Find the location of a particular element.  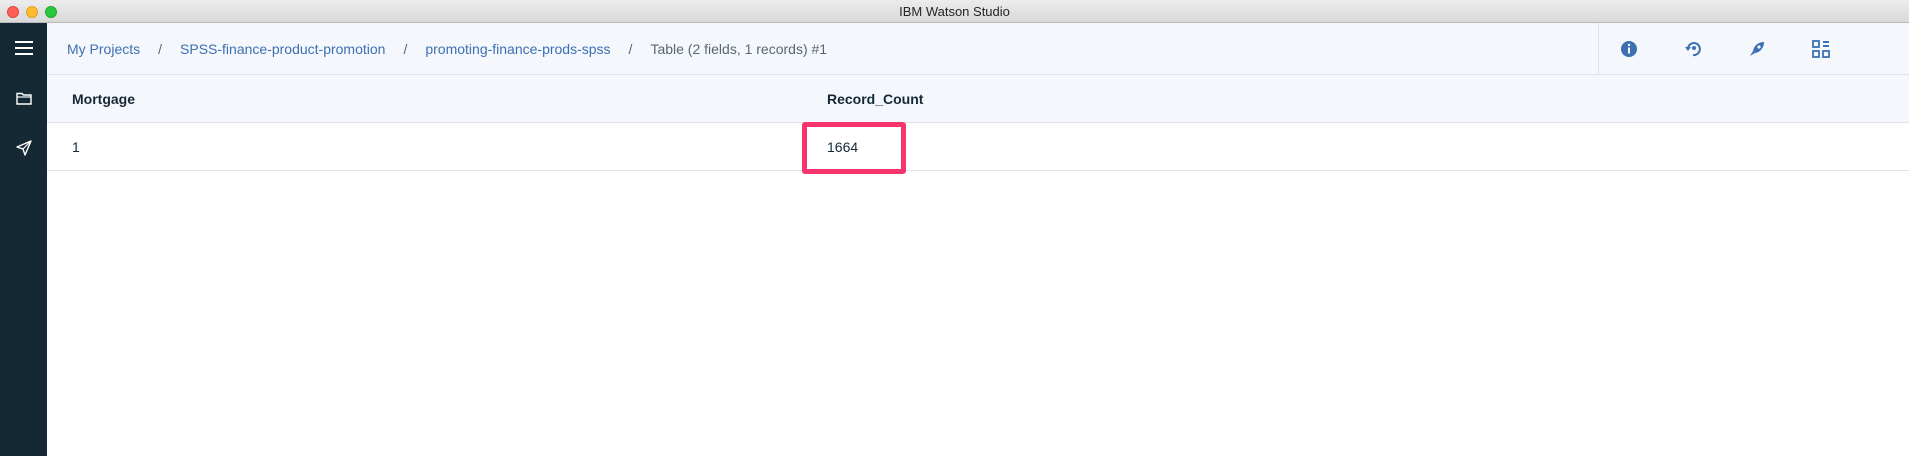

table-row: 1 1664 is located at coordinates (978, 148).